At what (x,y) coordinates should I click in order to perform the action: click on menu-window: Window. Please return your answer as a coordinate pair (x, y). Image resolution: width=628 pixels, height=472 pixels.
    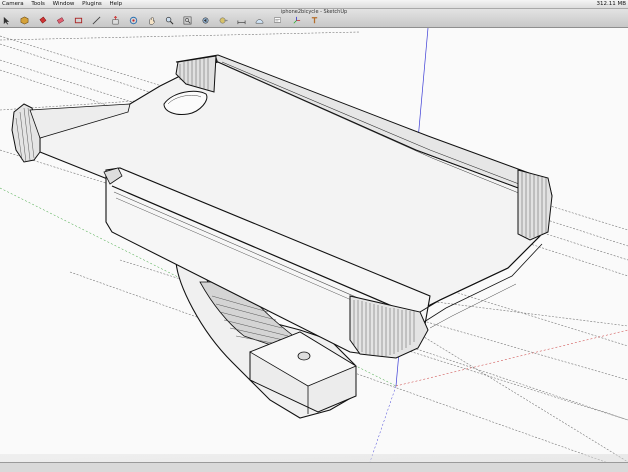
    Looking at the image, I should click on (64, 4).